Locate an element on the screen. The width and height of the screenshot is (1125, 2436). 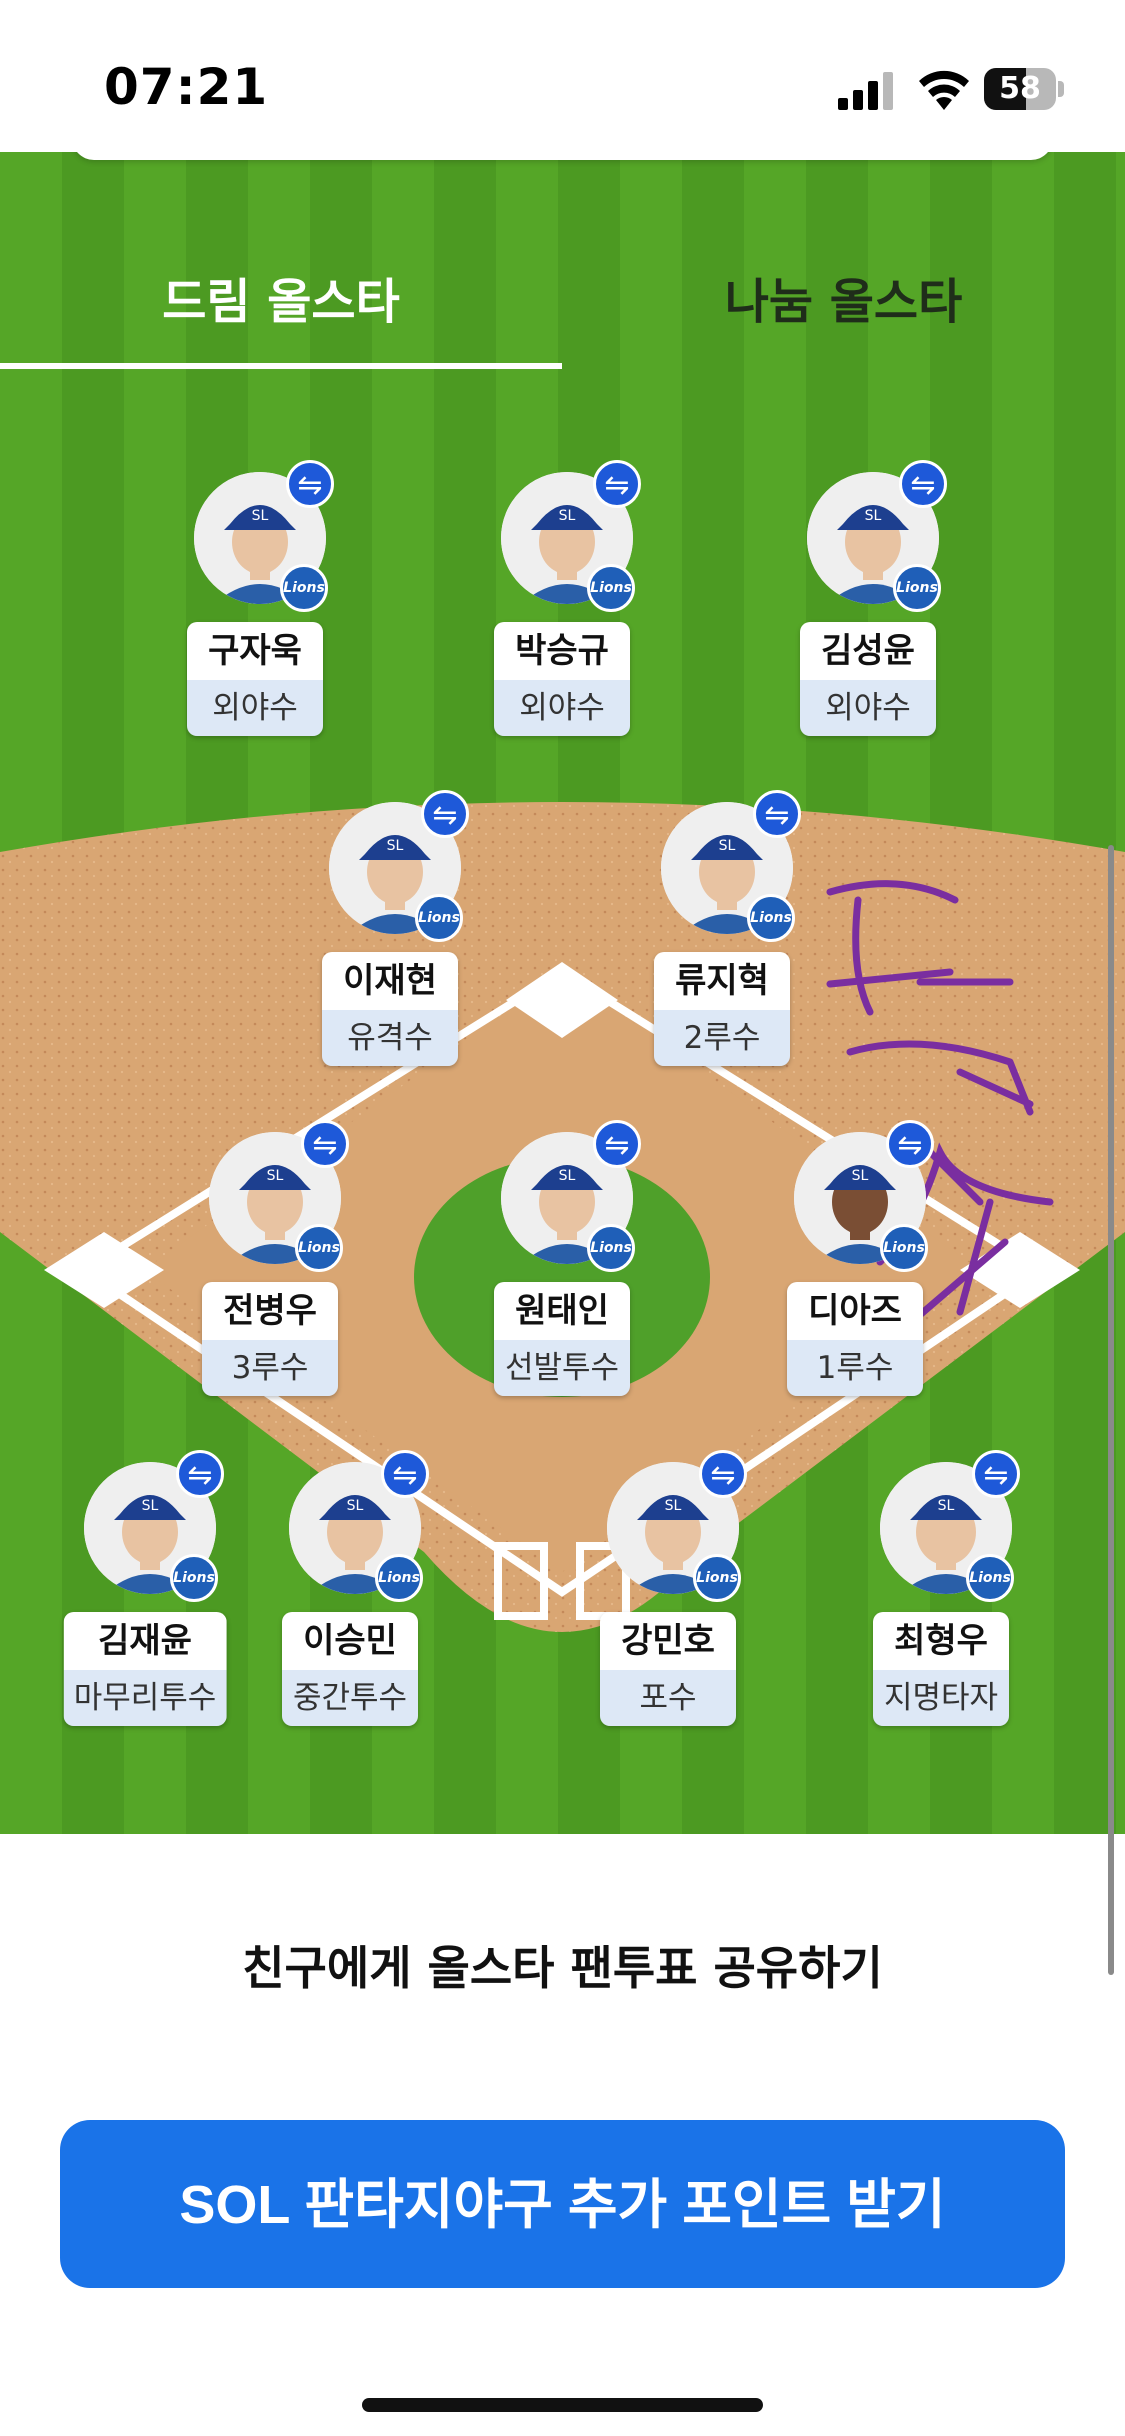
share-fan-vote-link: 친구에게 올스타 팬투표 공유하기 is located at coordinates (562, 1965).